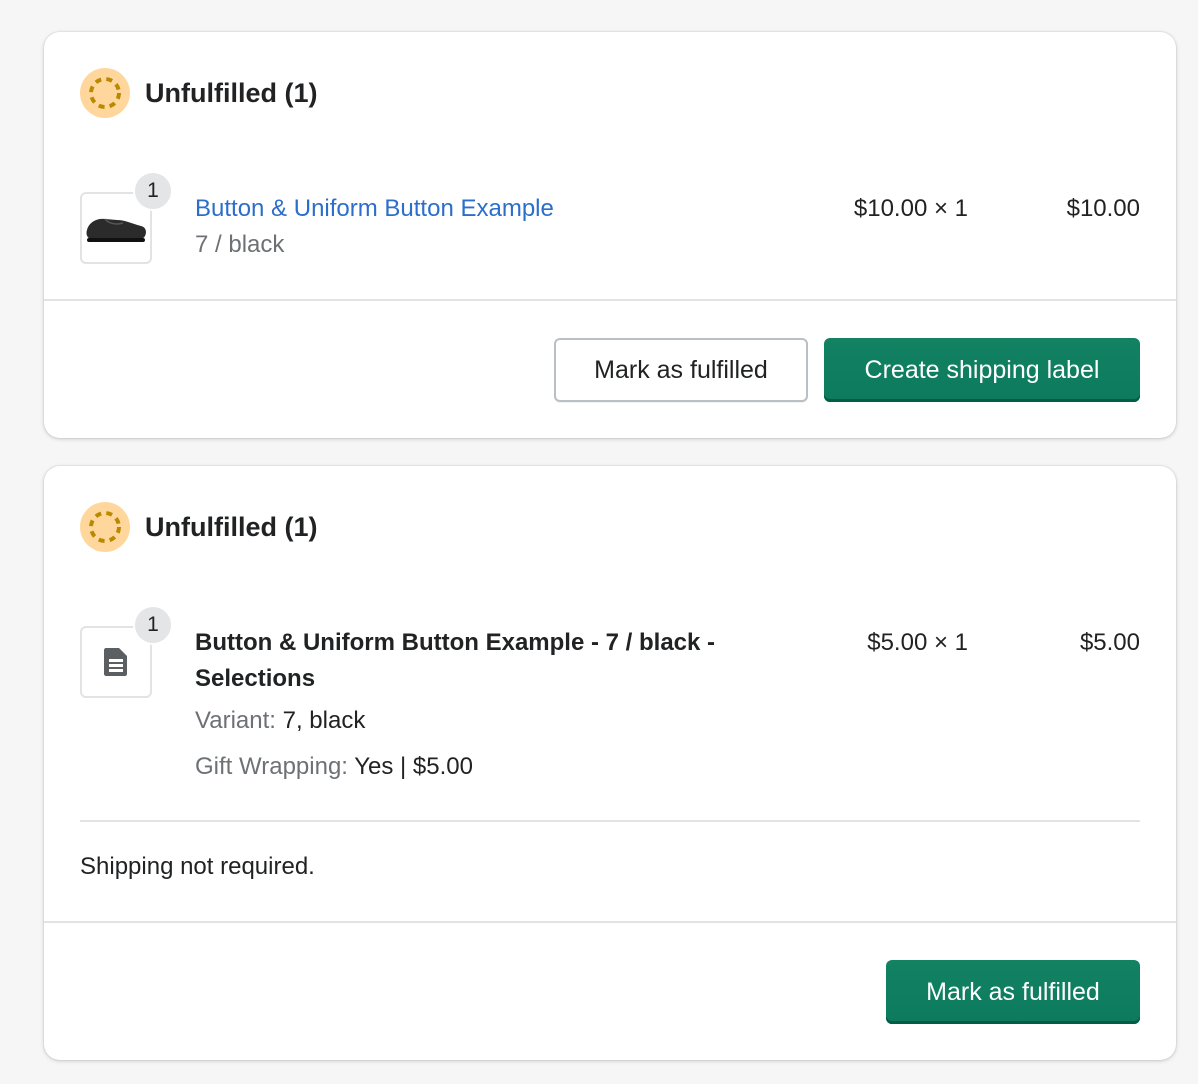 This screenshot has height=1084, width=1198. I want to click on product-title-line2: Selections, so click(255, 678).